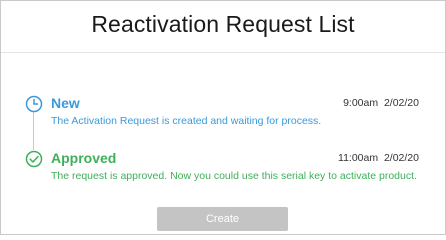  I want to click on check-circle-icon, so click(34, 159).